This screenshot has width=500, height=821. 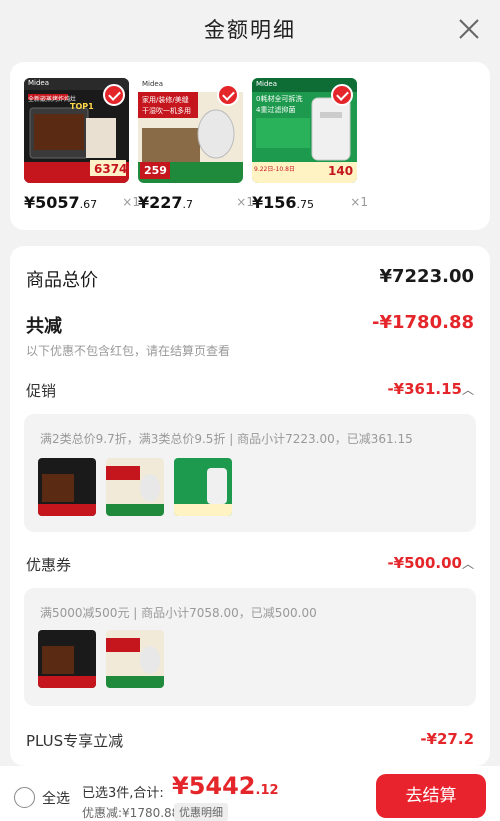 I want to click on promo-label: 促销, so click(x=41, y=391).